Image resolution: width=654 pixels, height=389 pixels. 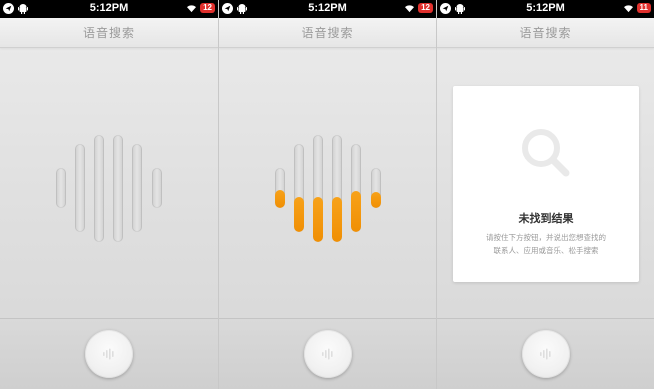 I want to click on no-result-card: 未找到结果 请按住下方按钮，并说出您想查找的 联系人、应用或音乐、松手搜索, so click(x=546, y=184).